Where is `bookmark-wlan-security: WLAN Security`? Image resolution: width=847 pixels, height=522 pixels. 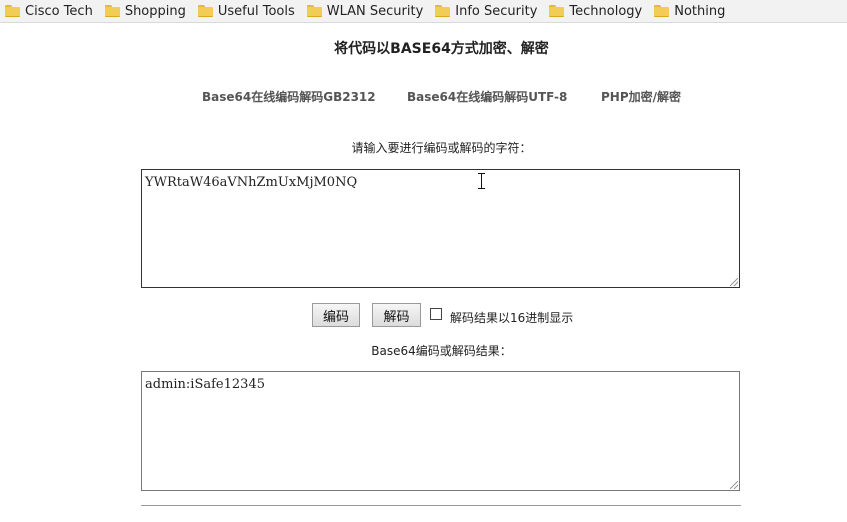
bookmark-wlan-security: WLAN Security is located at coordinates (365, 11).